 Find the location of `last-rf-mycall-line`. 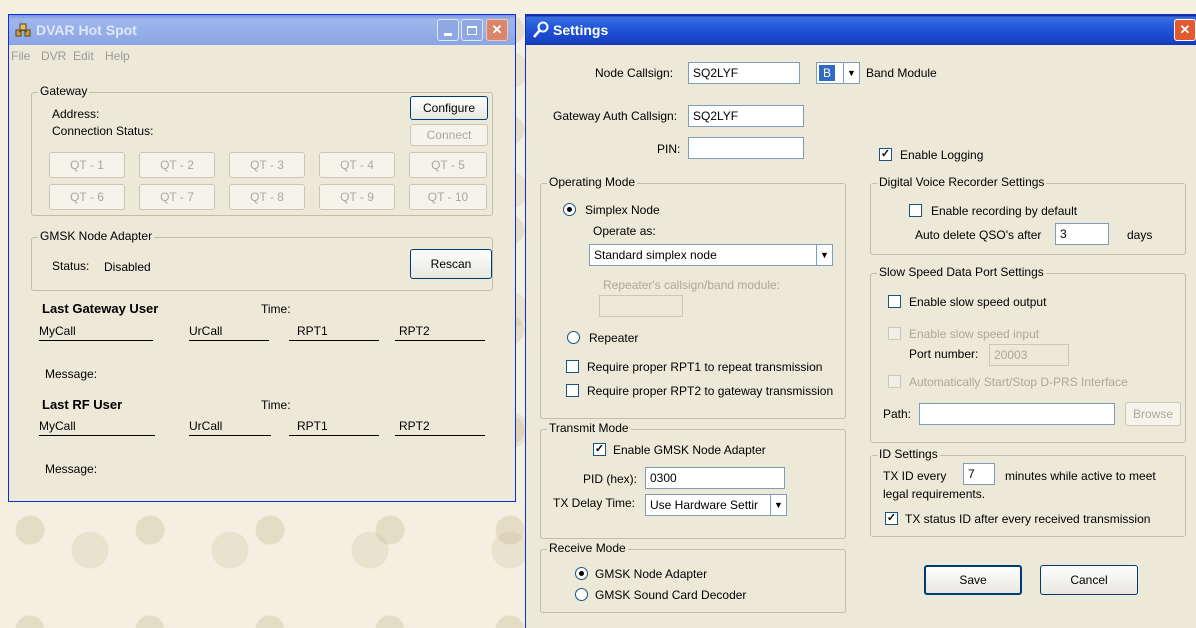

last-rf-mycall-line is located at coordinates (97, 435).